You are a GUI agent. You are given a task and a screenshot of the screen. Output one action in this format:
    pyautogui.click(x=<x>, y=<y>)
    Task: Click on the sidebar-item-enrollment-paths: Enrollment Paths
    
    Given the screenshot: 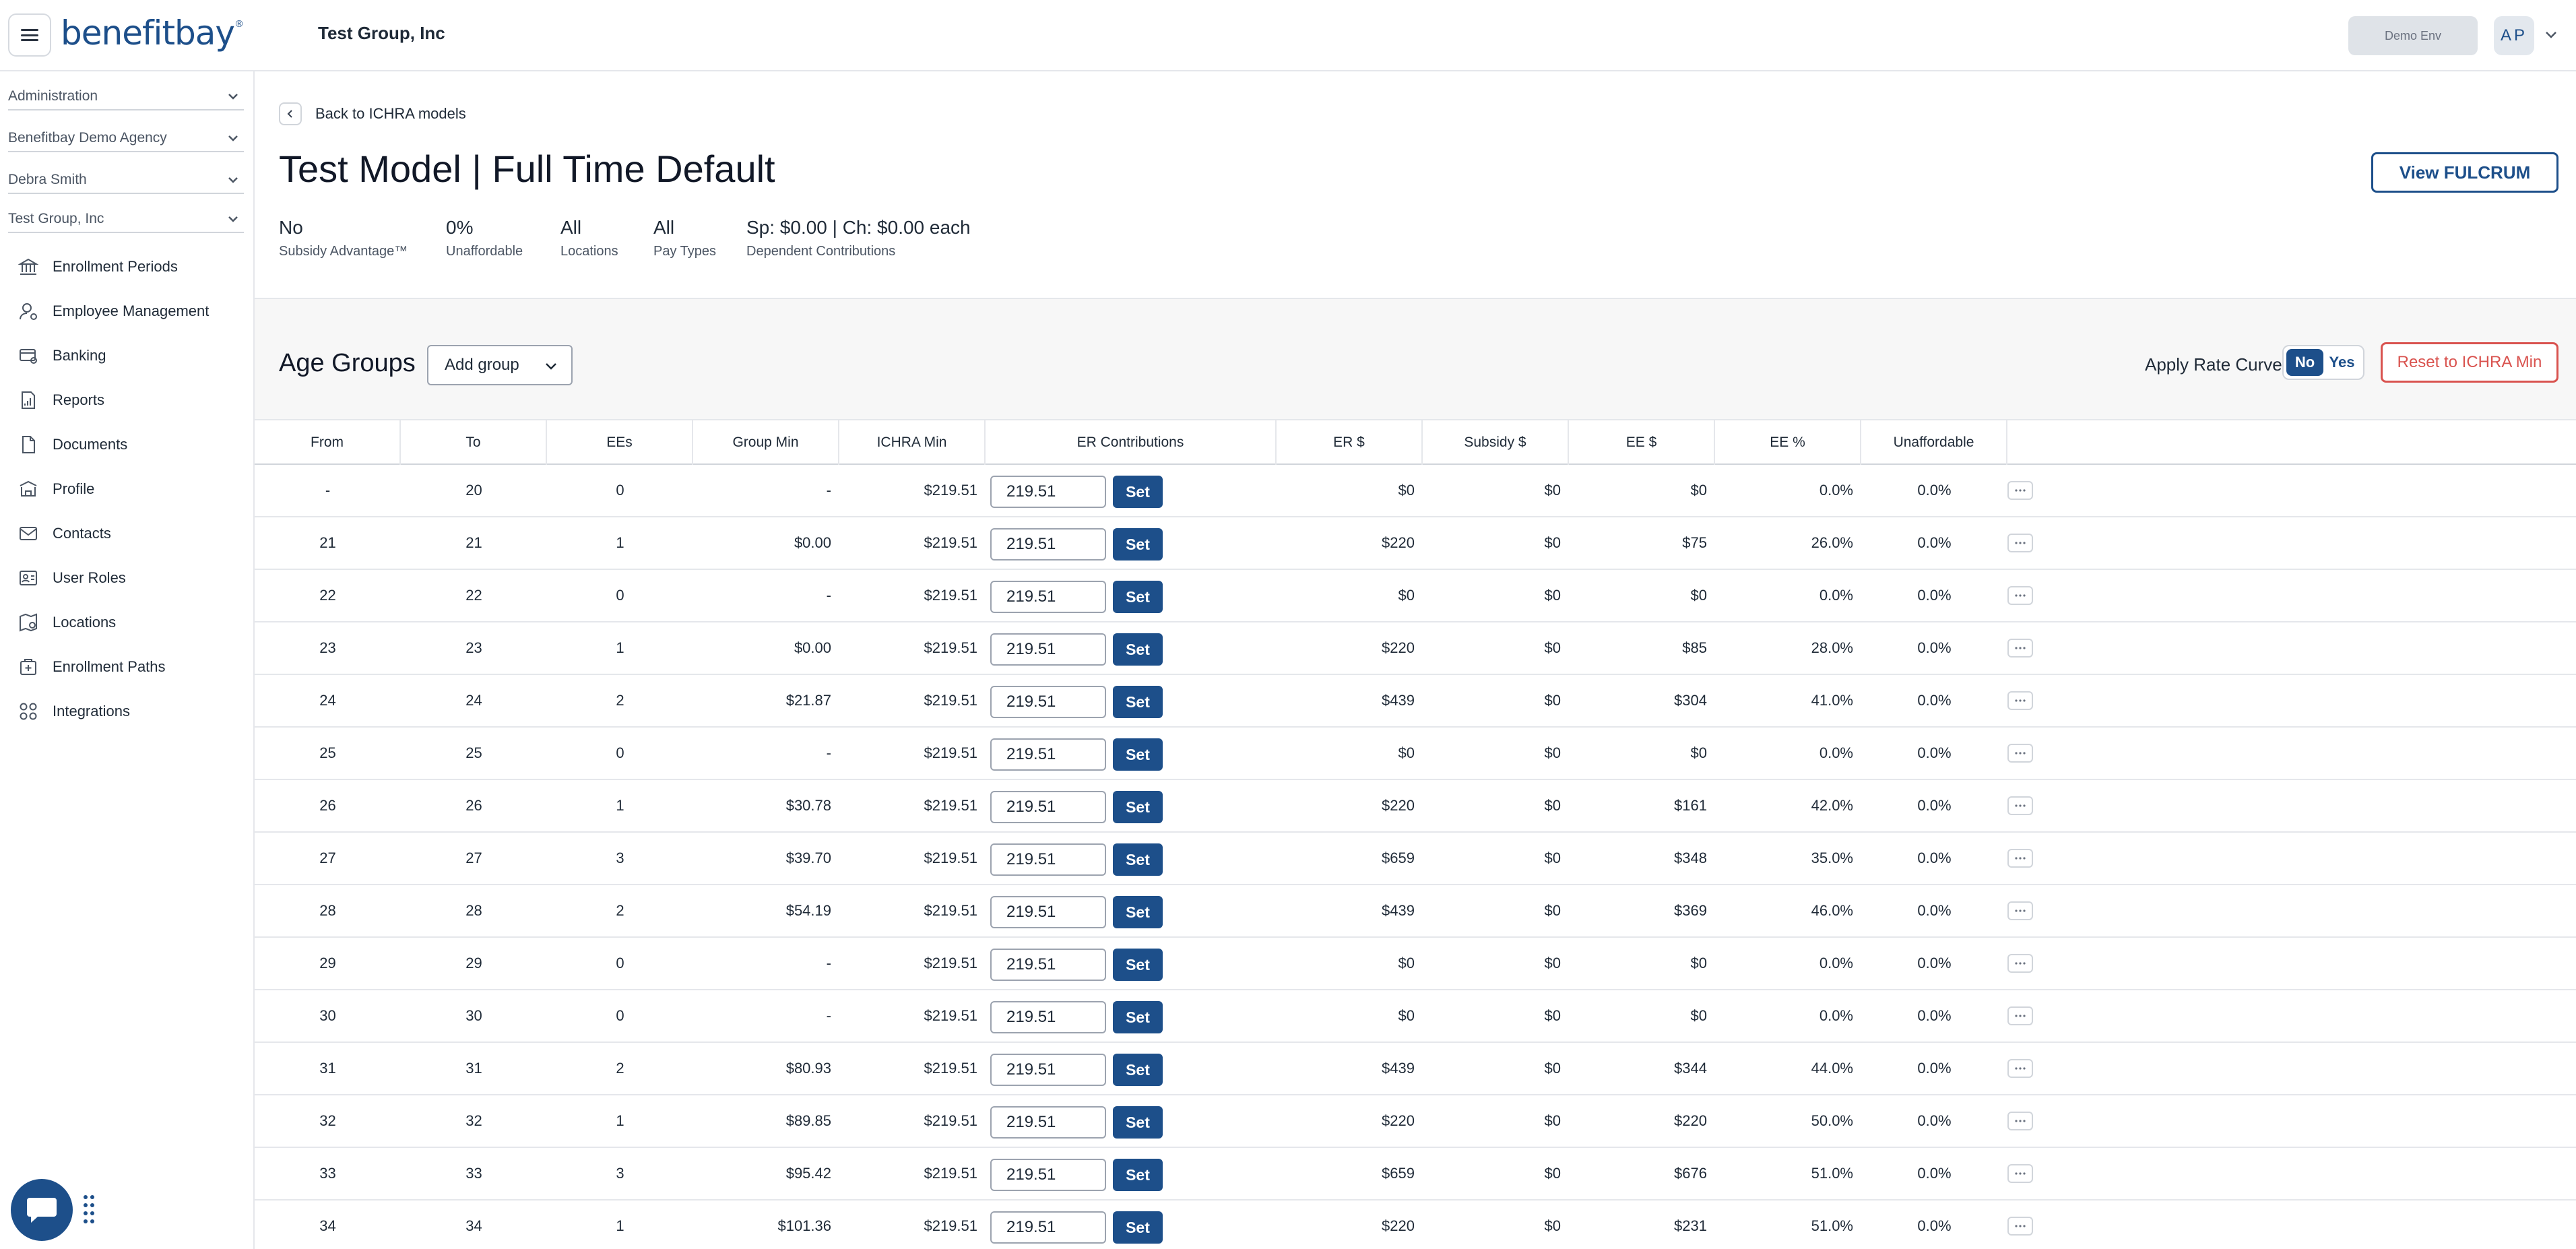 What is the action you would take?
    pyautogui.click(x=132, y=667)
    